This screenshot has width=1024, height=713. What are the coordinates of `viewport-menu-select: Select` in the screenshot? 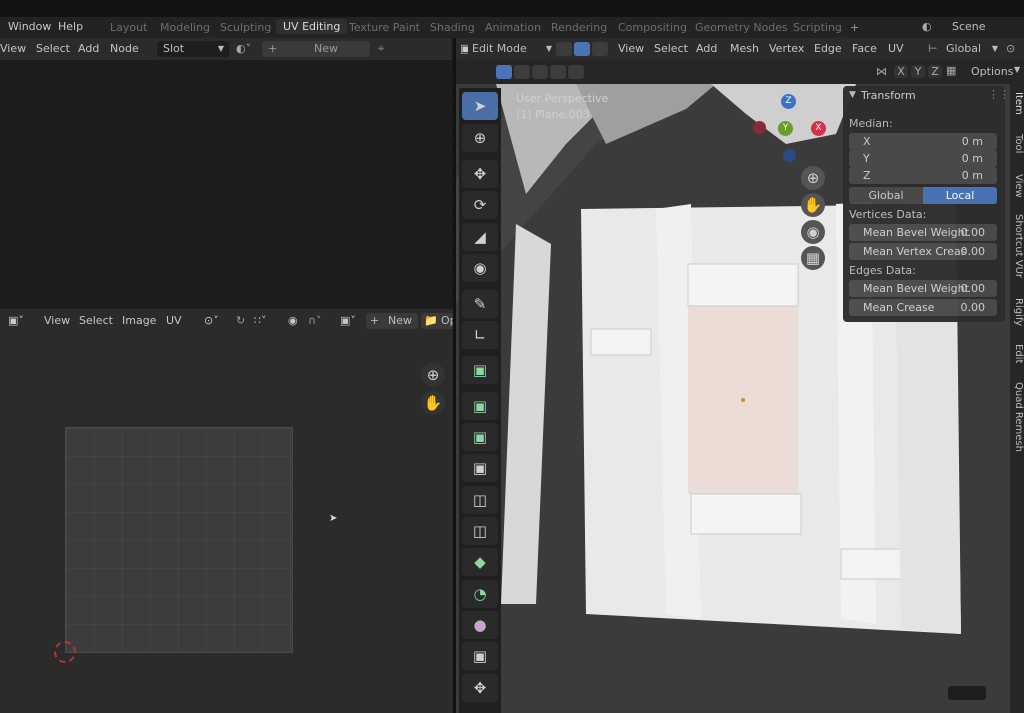 It's located at (671, 48).